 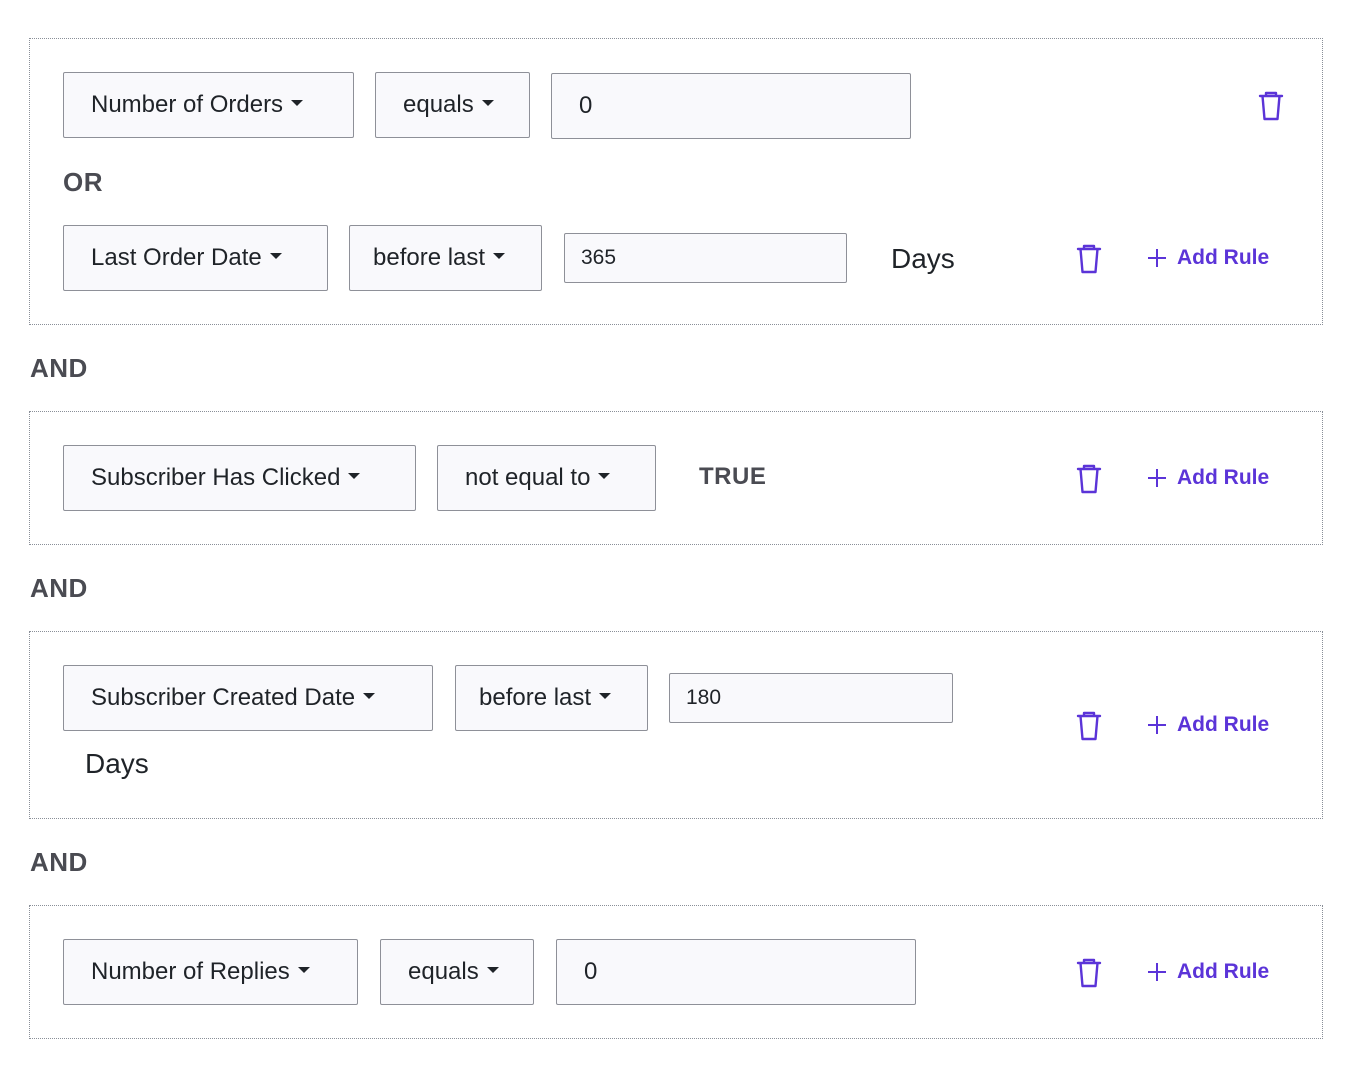 I want to click on operator-dropdown: not equal to, so click(x=546, y=478).